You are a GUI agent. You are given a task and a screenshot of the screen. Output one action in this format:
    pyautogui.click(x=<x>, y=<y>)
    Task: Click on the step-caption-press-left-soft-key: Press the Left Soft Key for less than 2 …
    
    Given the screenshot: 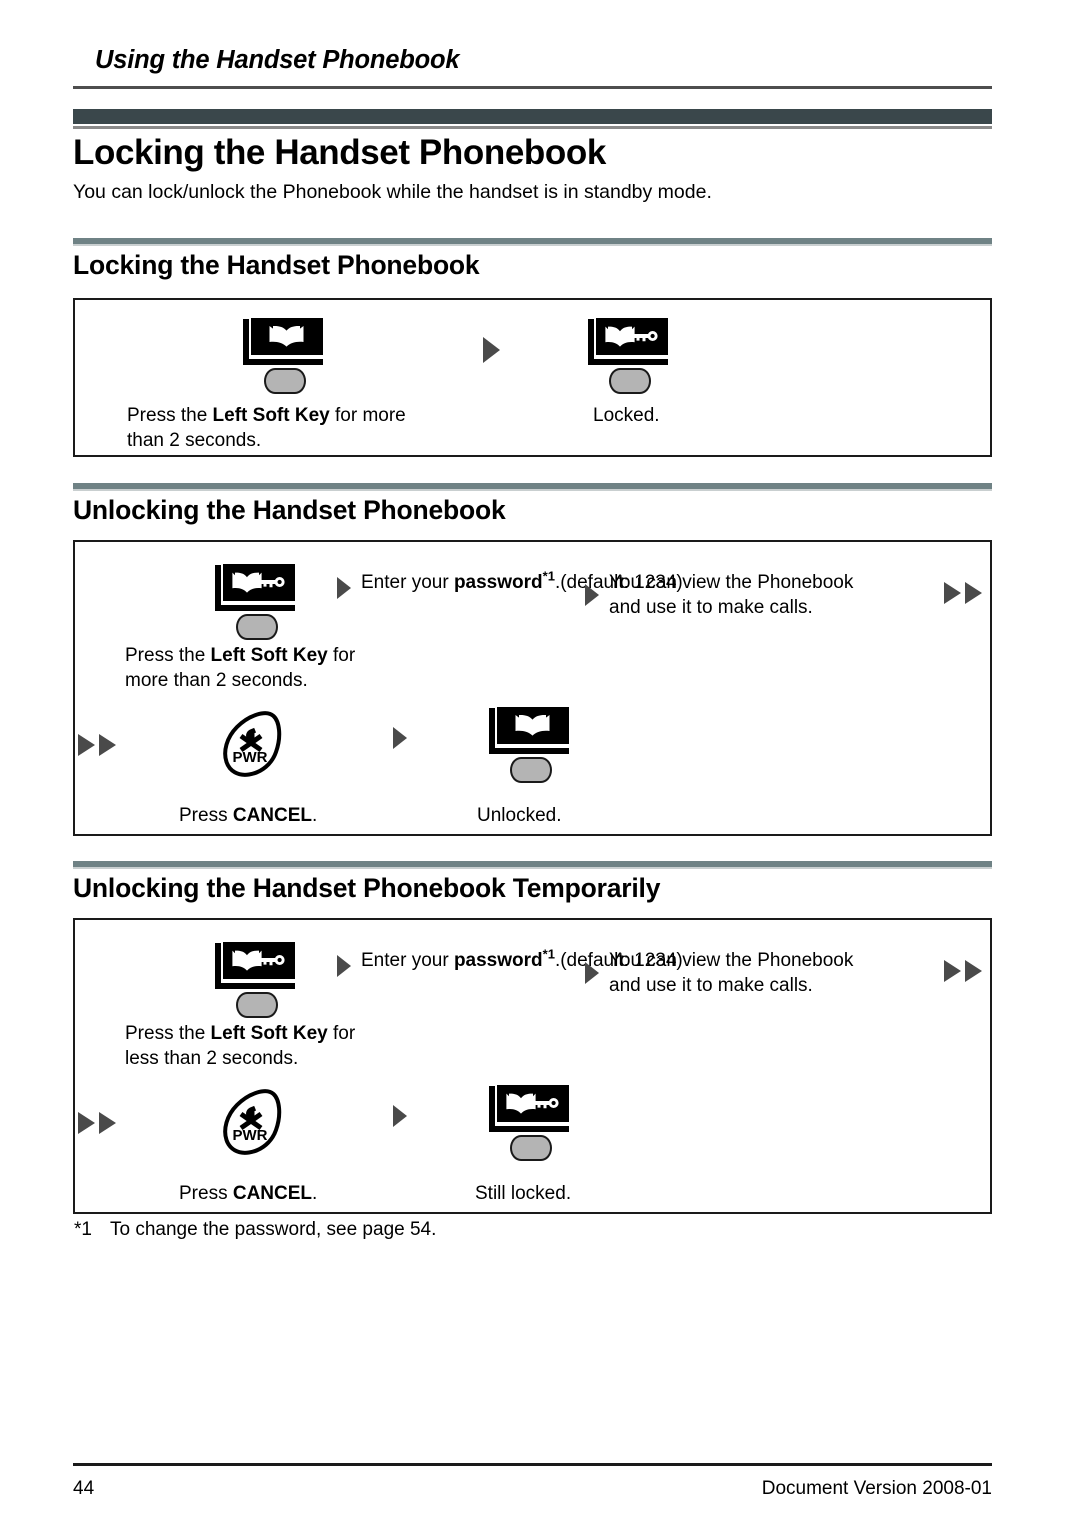 What is the action you would take?
    pyautogui.click(x=240, y=1046)
    